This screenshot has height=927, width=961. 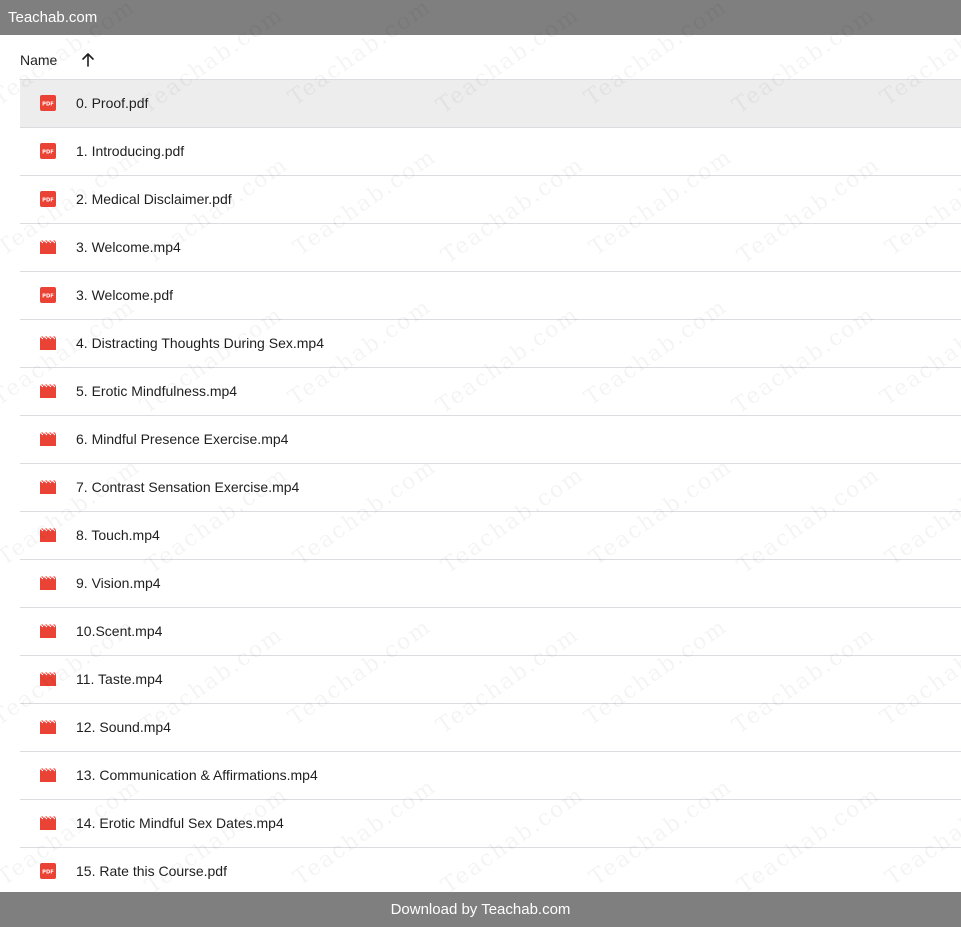 What do you see at coordinates (154, 199) in the screenshot?
I see `file-name: 2. Medical Disclaimer.pdf` at bounding box center [154, 199].